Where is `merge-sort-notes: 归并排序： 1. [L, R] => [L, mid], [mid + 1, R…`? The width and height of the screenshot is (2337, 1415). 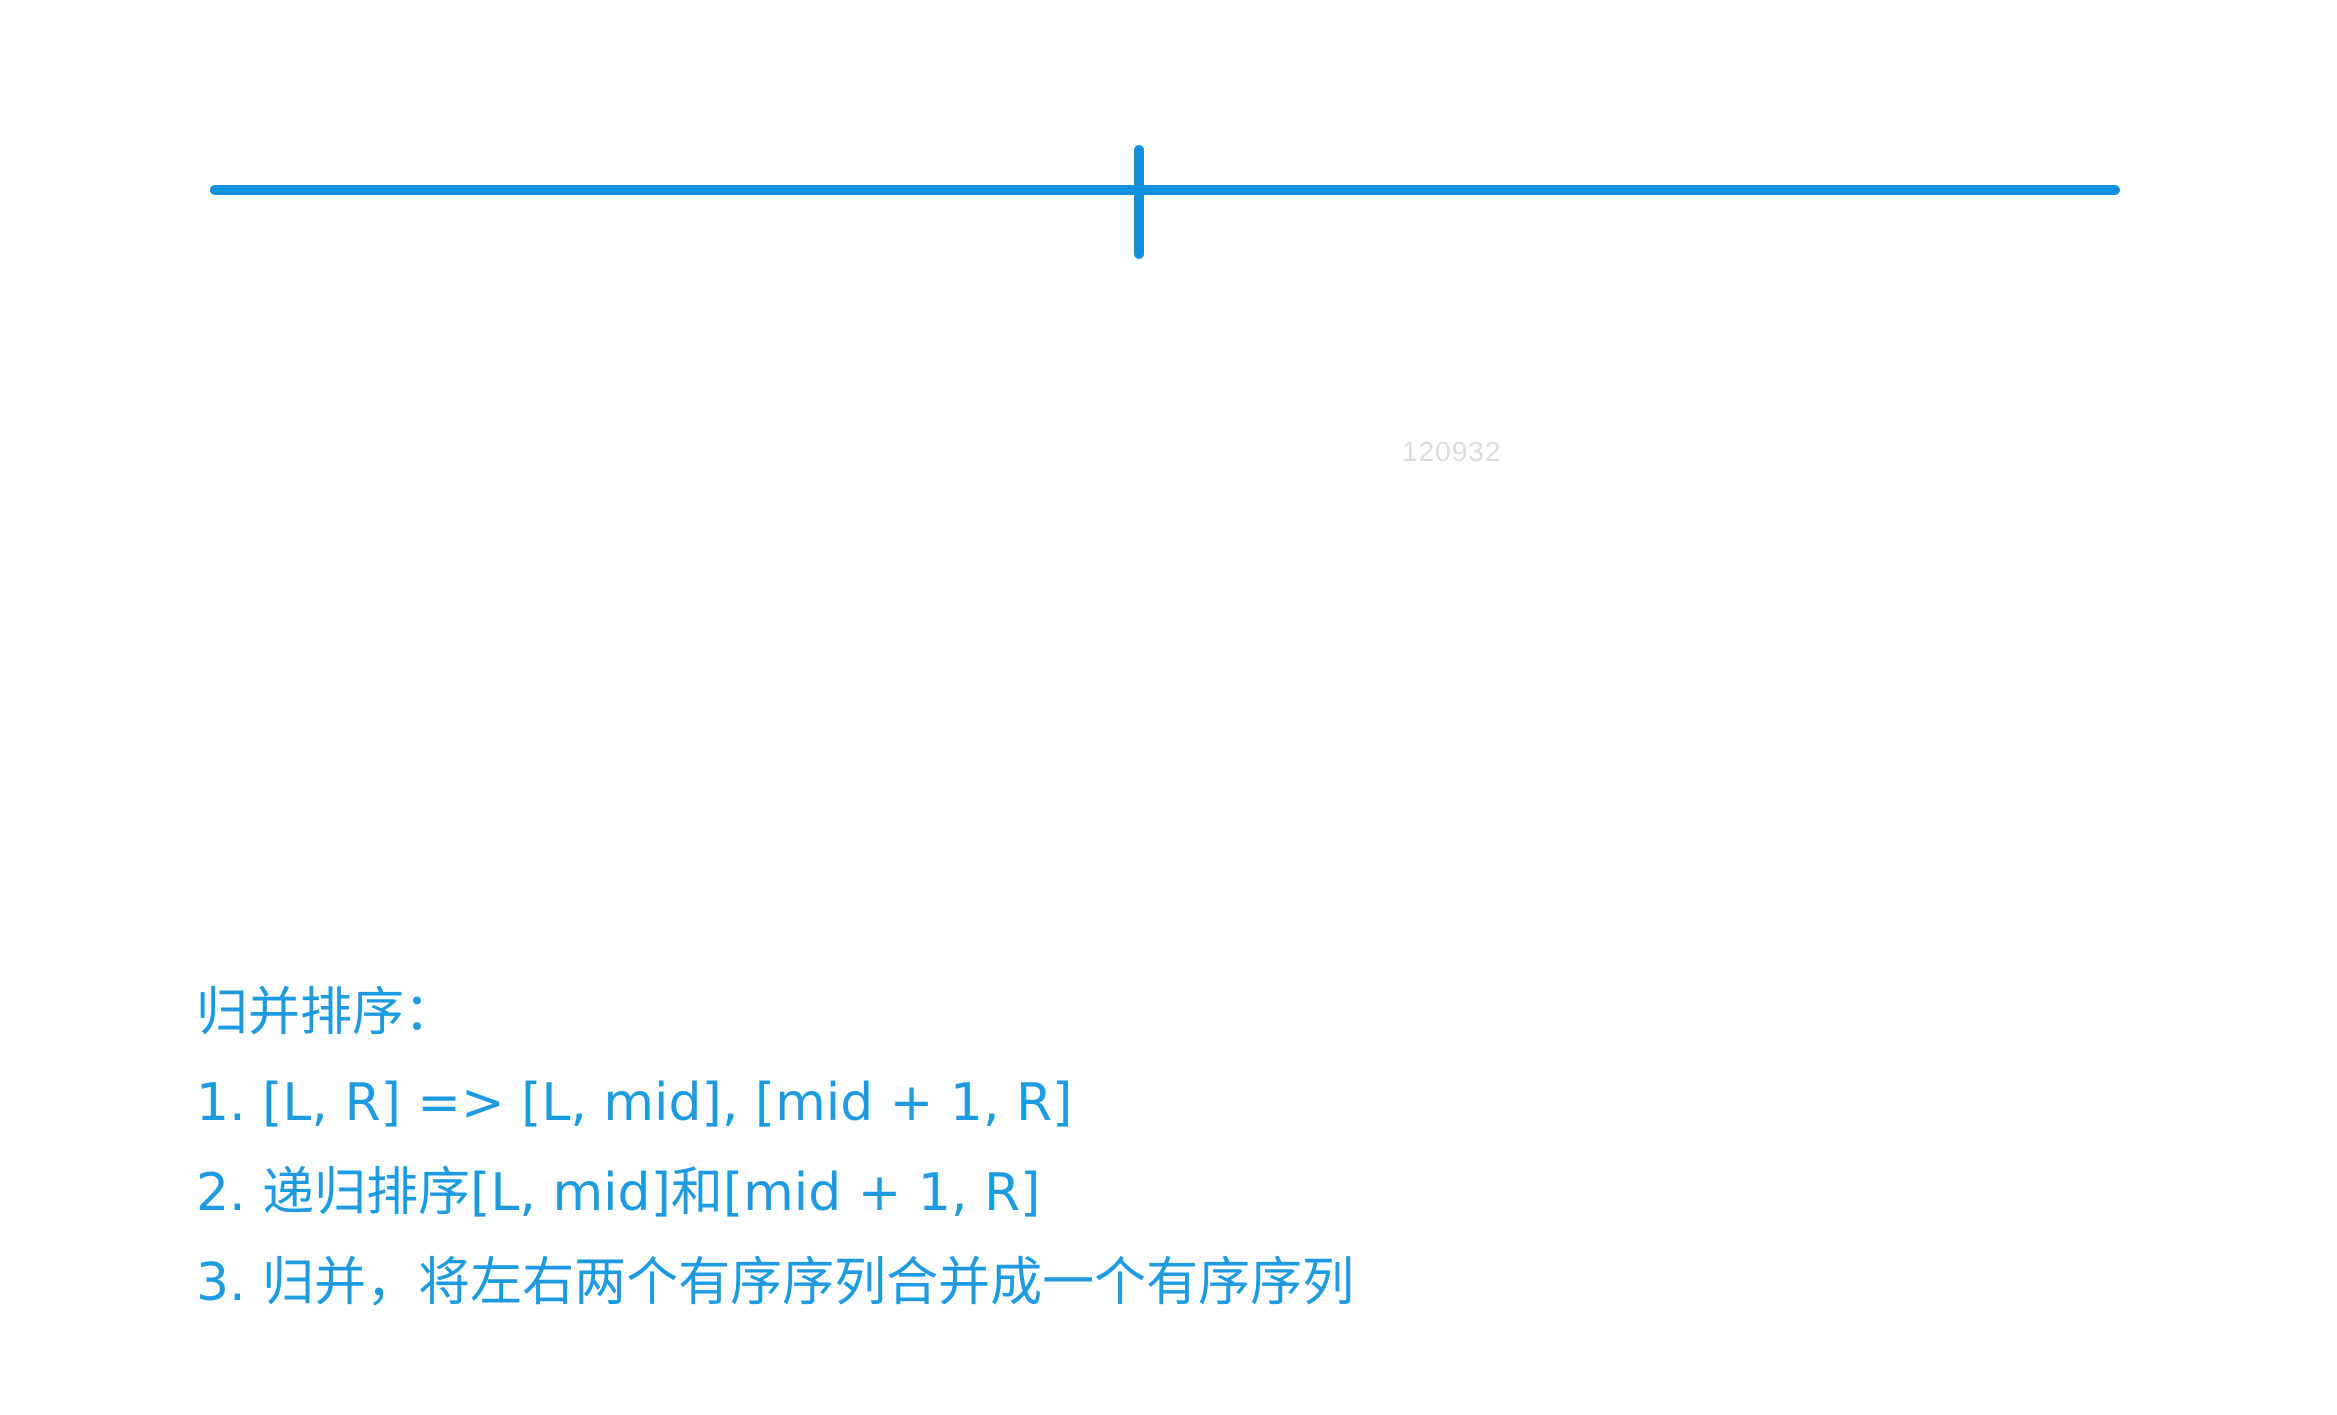 merge-sort-notes: 归并排序： 1. [L, R] => [L, mid], [mid + 1, R… is located at coordinates (775, 1148).